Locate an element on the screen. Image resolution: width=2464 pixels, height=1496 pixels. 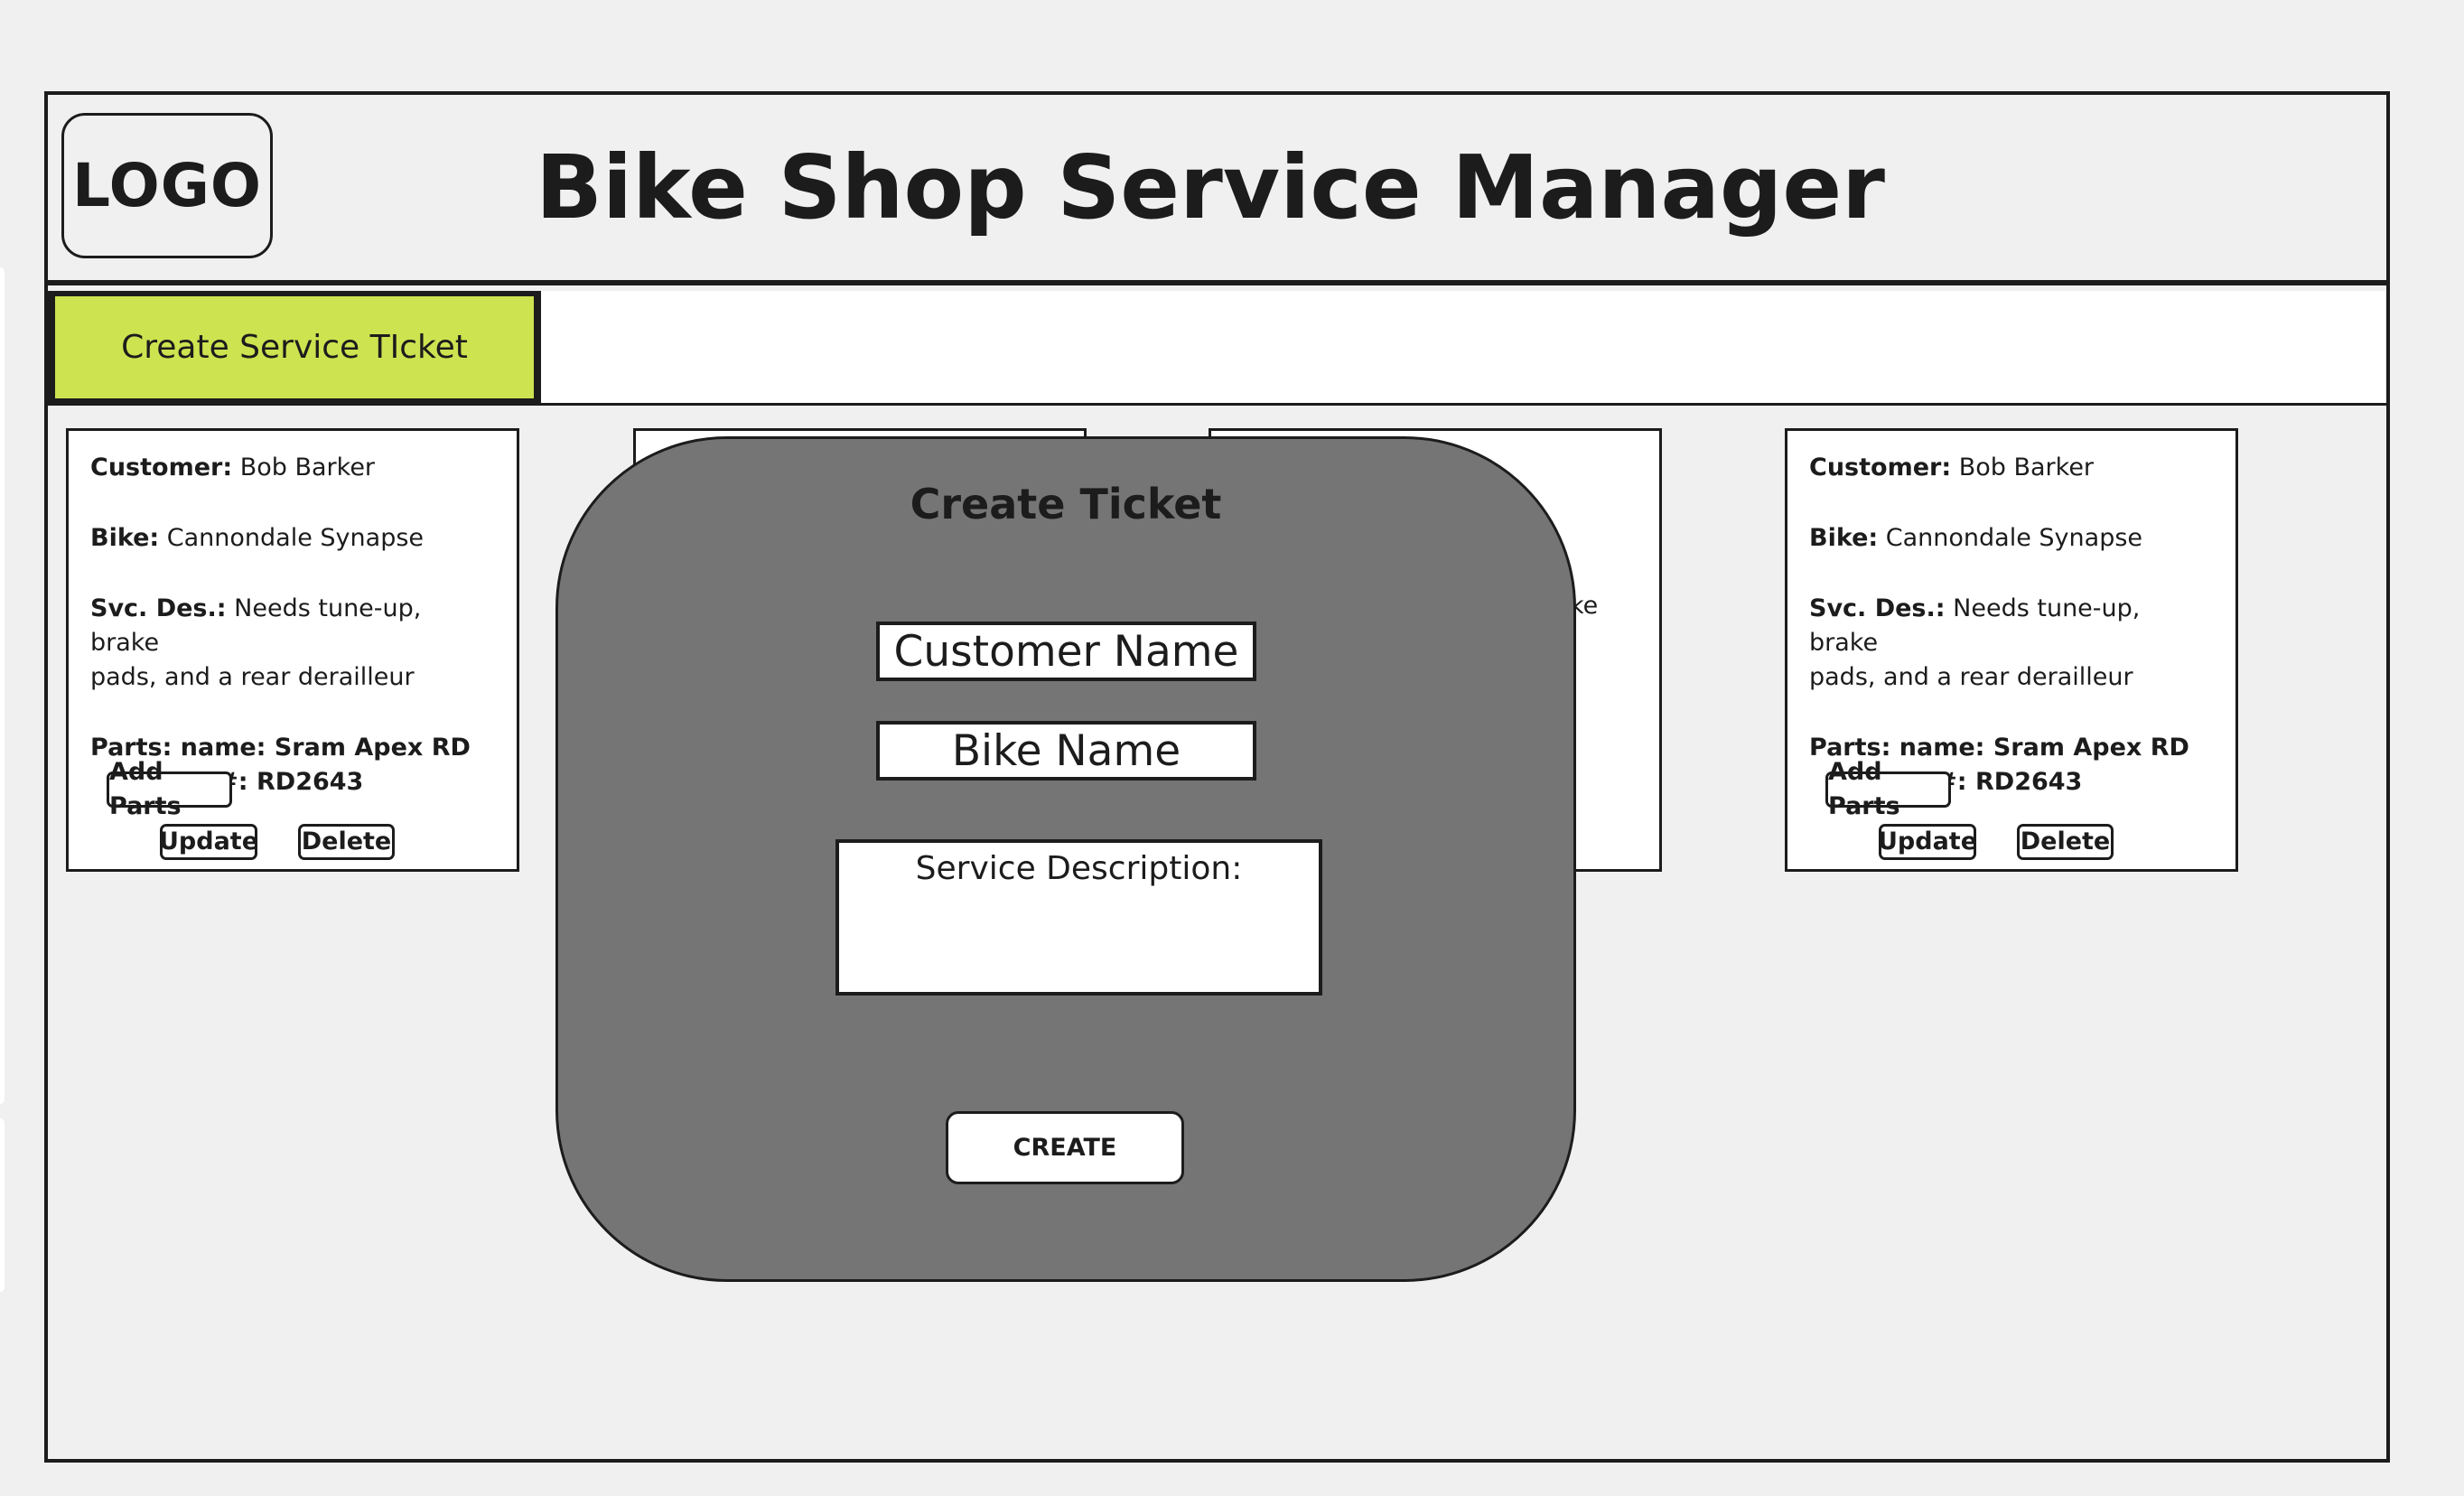
create-service-ticket-button: Create Service TIcket is located at coordinates (294, 348).